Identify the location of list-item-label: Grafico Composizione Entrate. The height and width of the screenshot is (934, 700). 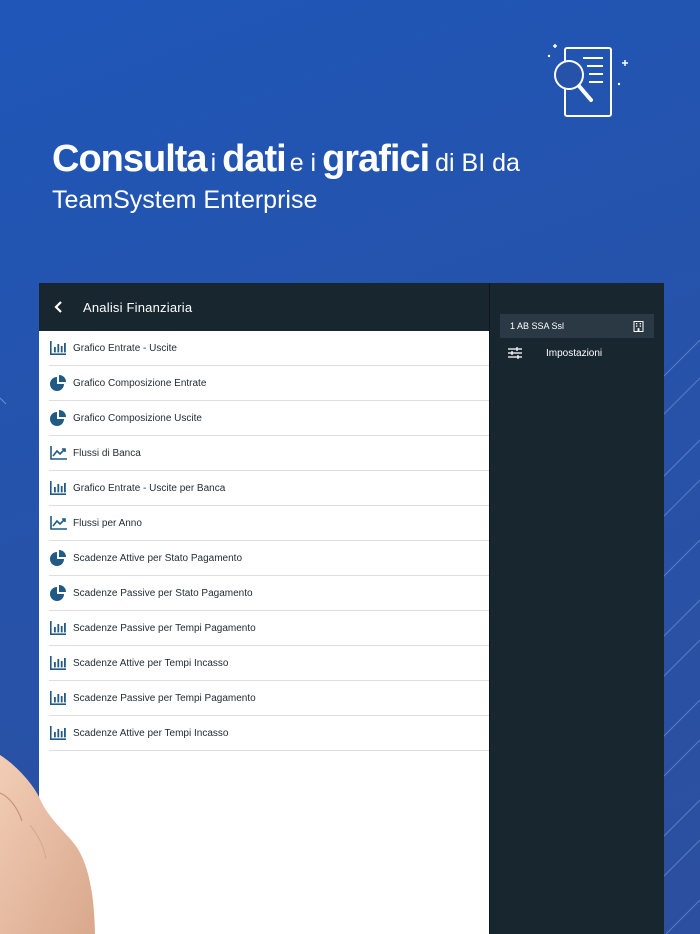
(140, 383).